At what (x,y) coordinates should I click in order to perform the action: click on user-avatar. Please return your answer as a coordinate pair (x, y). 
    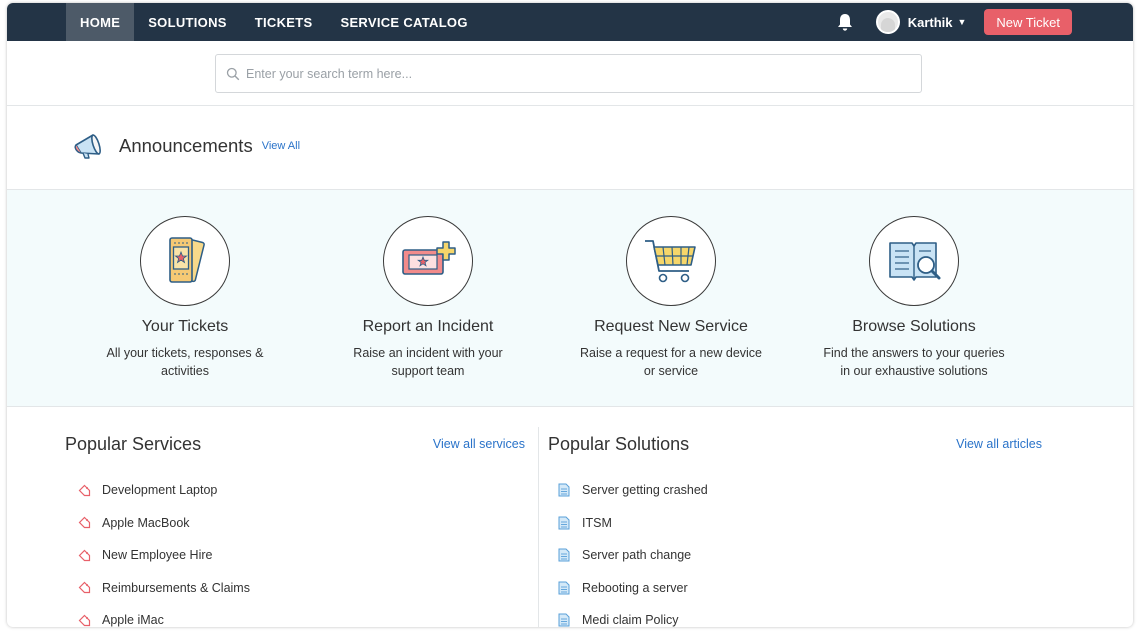
    Looking at the image, I should click on (887, 22).